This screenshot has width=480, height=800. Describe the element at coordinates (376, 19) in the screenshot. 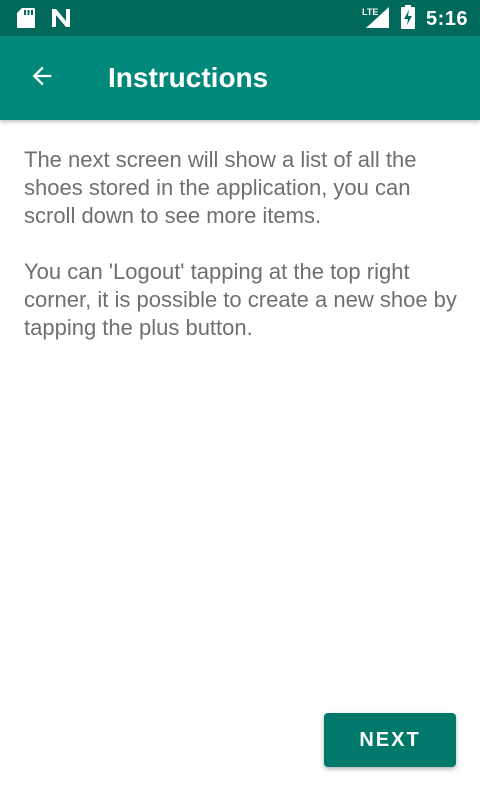

I see `lte-signal-icon: LTE` at that location.